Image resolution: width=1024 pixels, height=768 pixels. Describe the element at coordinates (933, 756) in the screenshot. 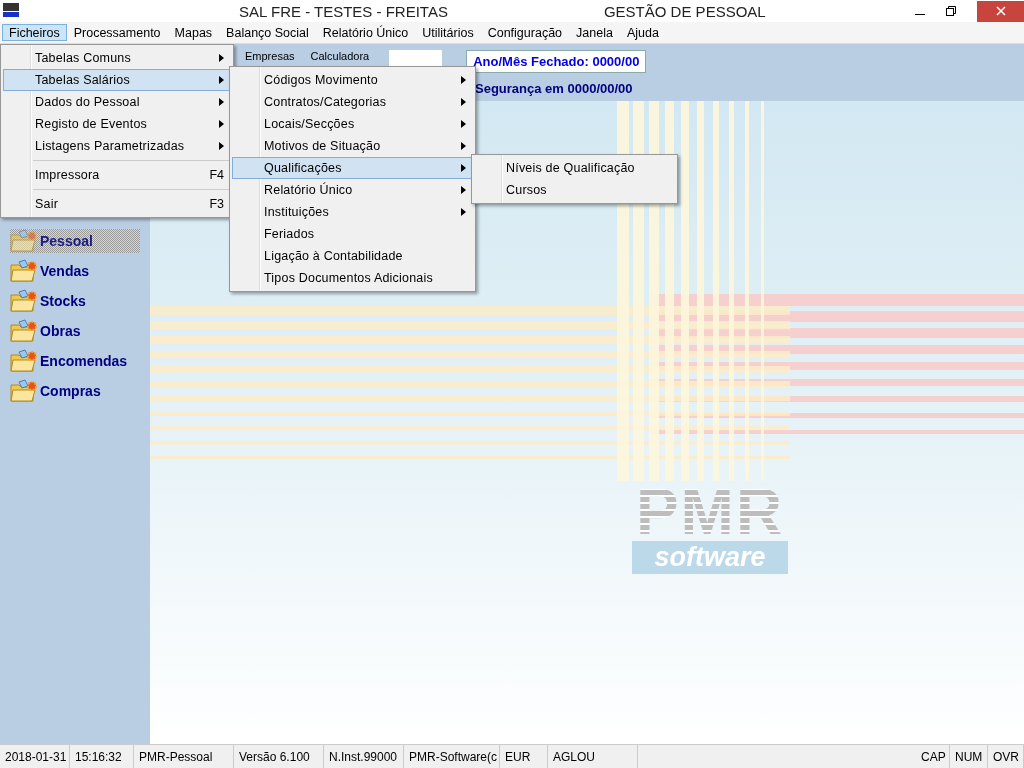

I see `status-cell: CAP` at that location.